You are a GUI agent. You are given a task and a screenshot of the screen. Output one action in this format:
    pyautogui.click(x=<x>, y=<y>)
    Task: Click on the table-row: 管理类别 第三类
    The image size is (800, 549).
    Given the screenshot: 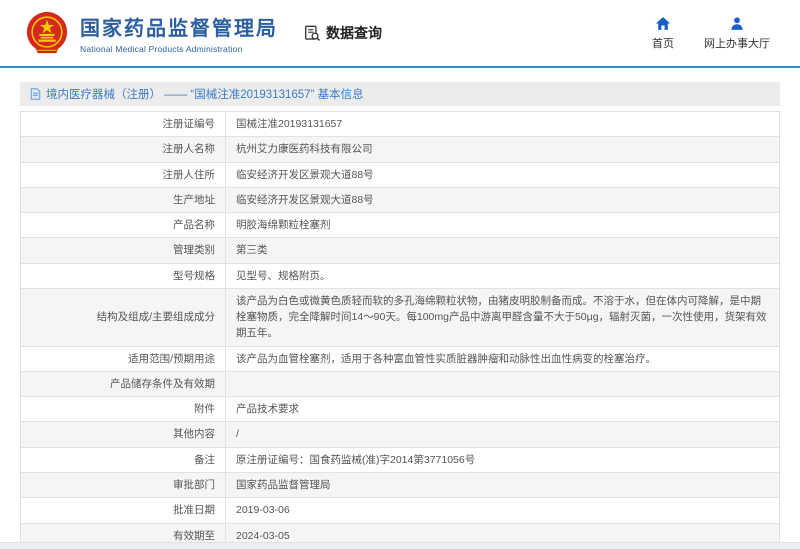 What is the action you would take?
    pyautogui.click(x=400, y=250)
    